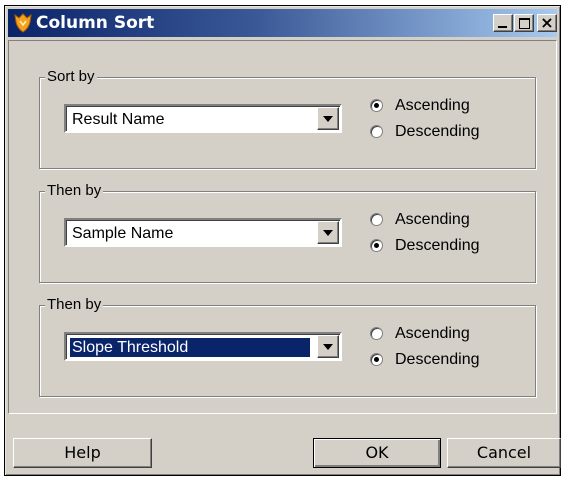 The image size is (579, 480). What do you see at coordinates (203, 118) in the screenshot?
I see `column-select: Result Name` at bounding box center [203, 118].